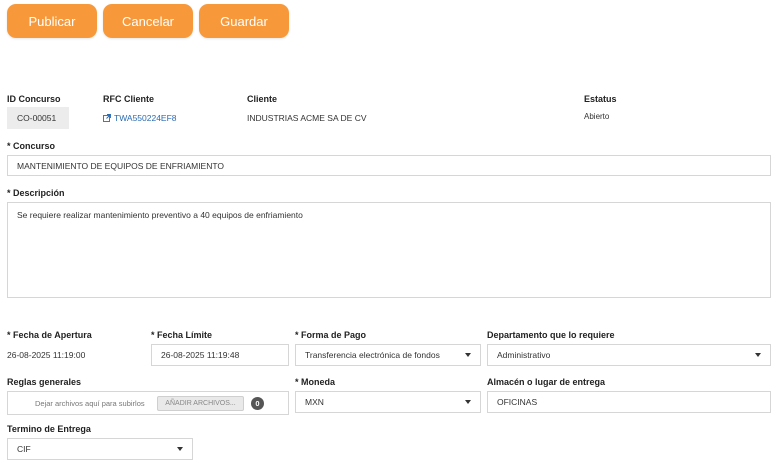  Describe the element at coordinates (372, 355) in the screenshot. I see `forma-pago-value: Transferencia electrónica de fondos` at that location.